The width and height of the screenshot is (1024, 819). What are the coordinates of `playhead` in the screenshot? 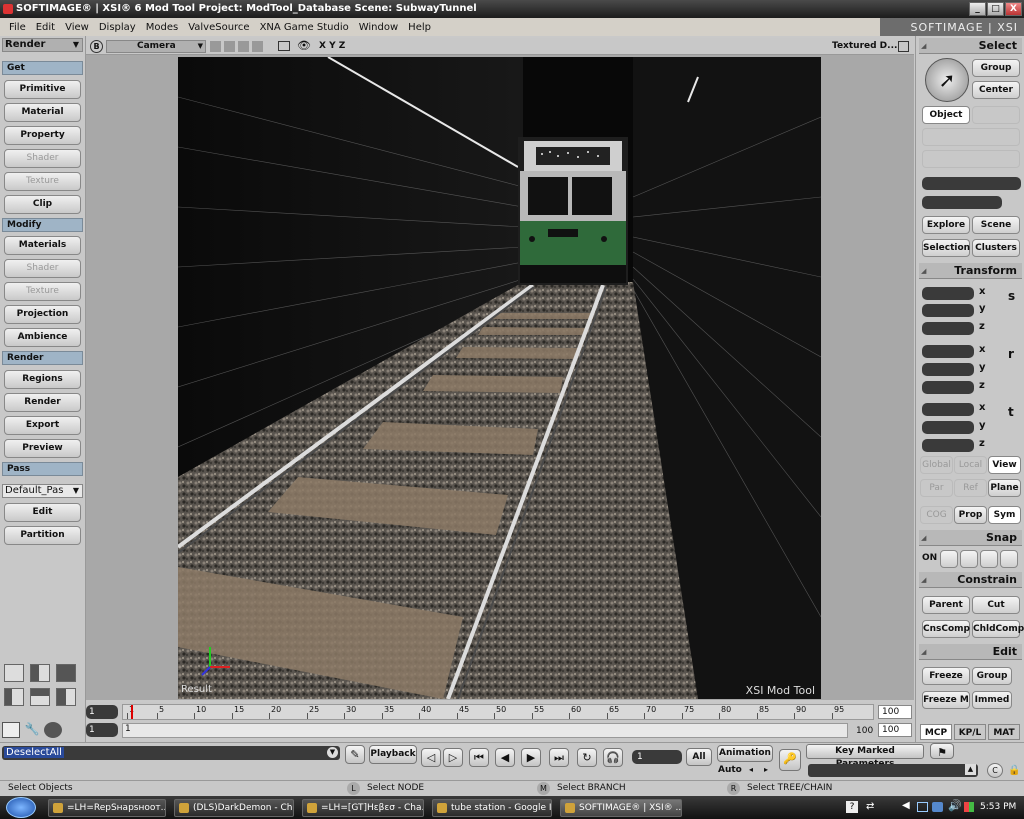 It's located at (132, 712).